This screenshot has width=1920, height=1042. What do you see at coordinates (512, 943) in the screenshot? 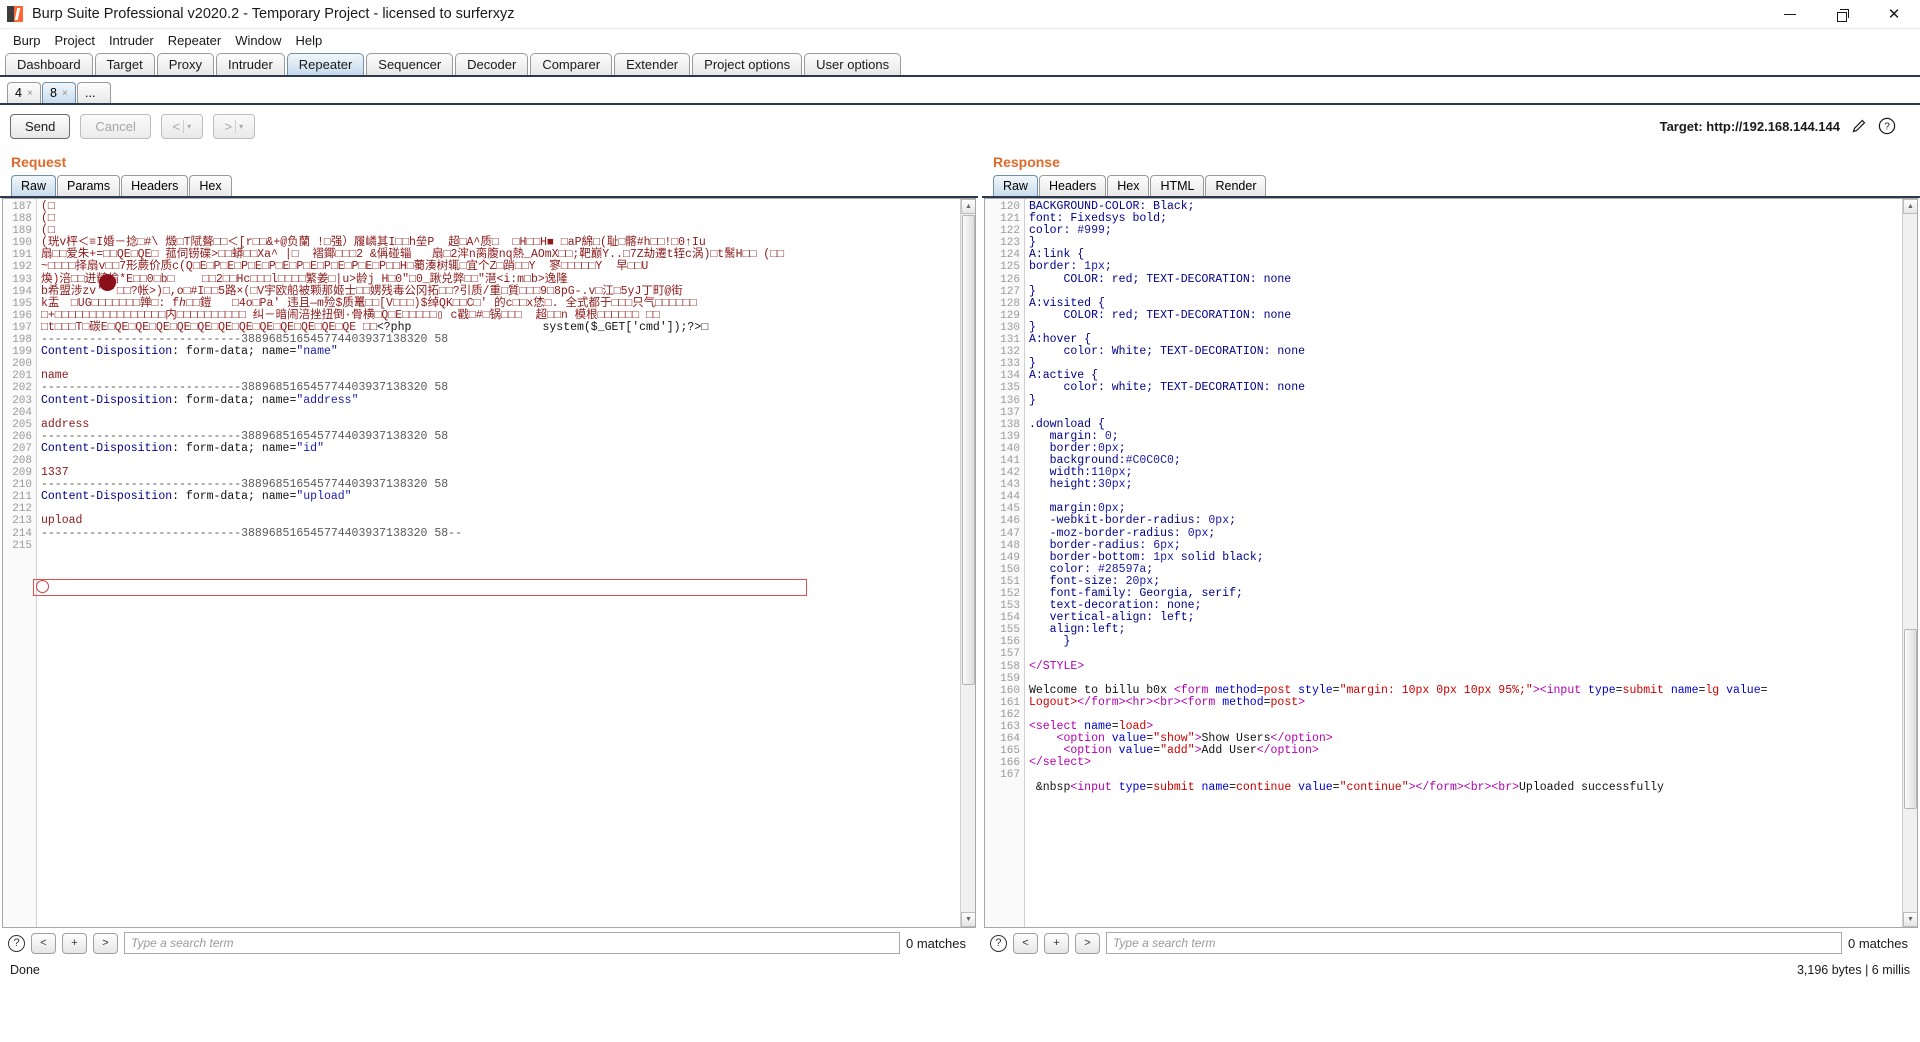
I see `request-search-input` at bounding box center [512, 943].